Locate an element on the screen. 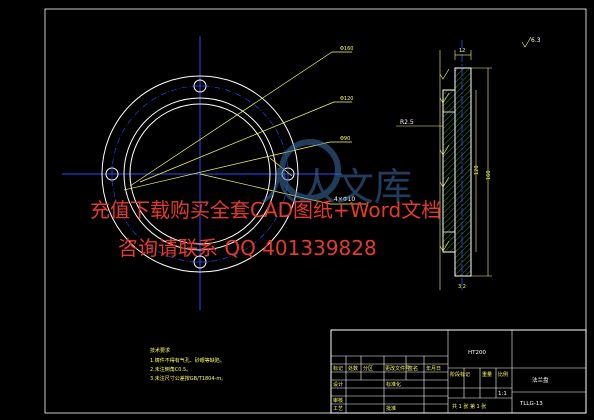 This screenshot has height=420, width=594. tb-role-review: 审核 is located at coordinates (338, 400).